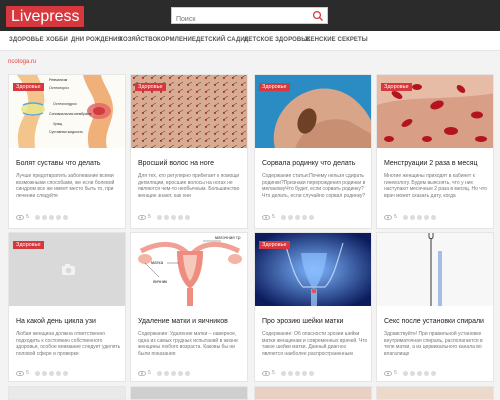 This screenshot has width=500, height=400. I want to click on view-count: 5, so click(27, 217).